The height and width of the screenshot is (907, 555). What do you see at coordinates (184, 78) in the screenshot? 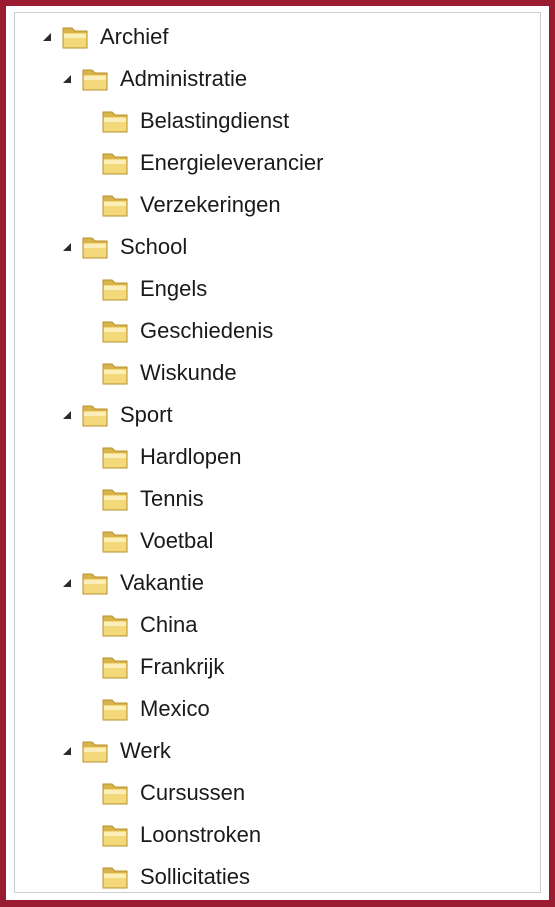
I see `tree-item-label: Administratie` at bounding box center [184, 78].